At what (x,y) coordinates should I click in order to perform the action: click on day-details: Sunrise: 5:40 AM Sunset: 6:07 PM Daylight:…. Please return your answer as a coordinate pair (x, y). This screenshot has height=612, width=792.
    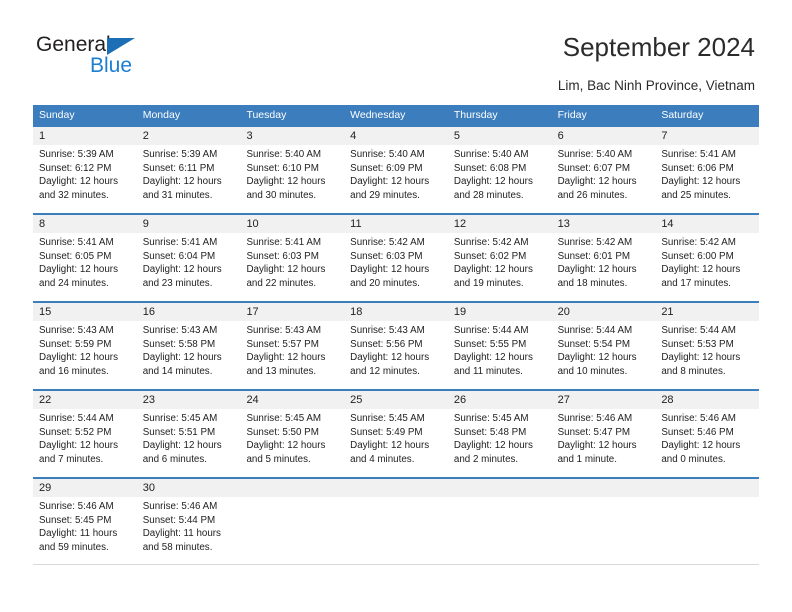
    Looking at the image, I should click on (604, 175).